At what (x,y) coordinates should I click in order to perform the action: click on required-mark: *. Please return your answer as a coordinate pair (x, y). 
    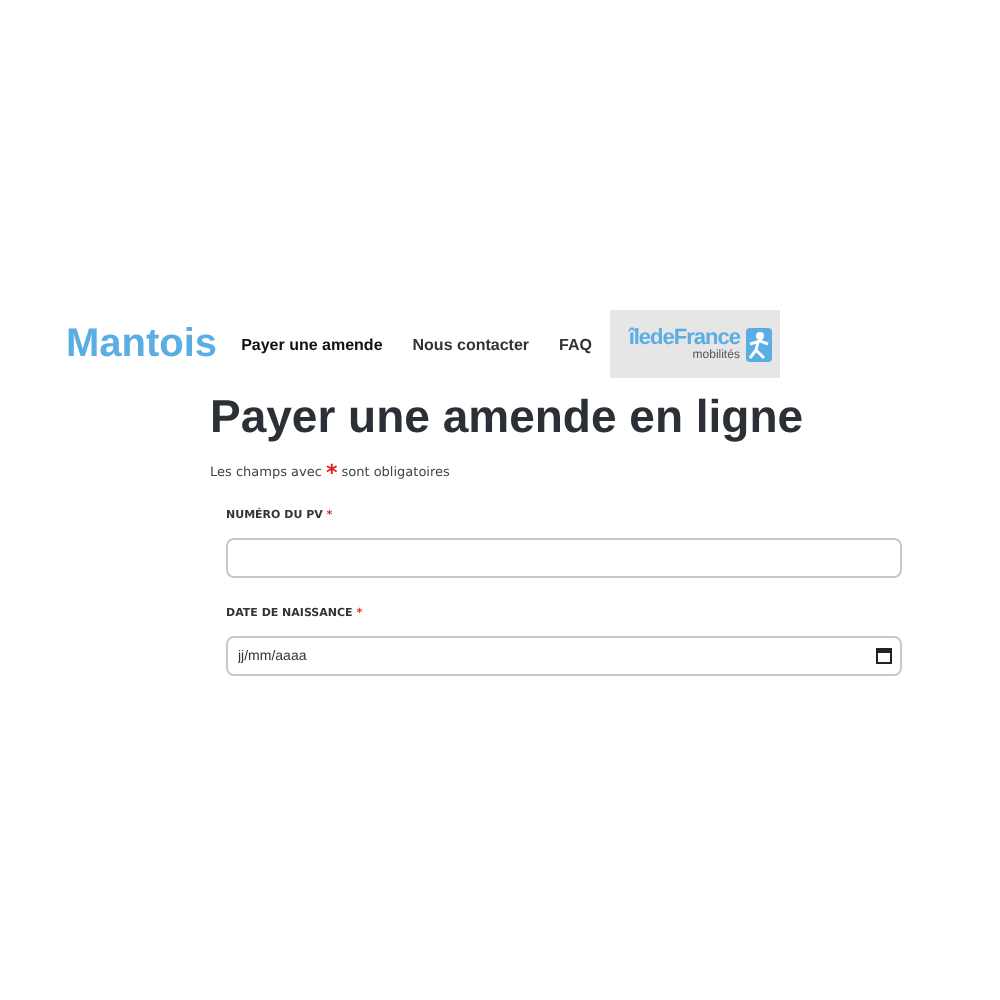
    Looking at the image, I should click on (331, 471).